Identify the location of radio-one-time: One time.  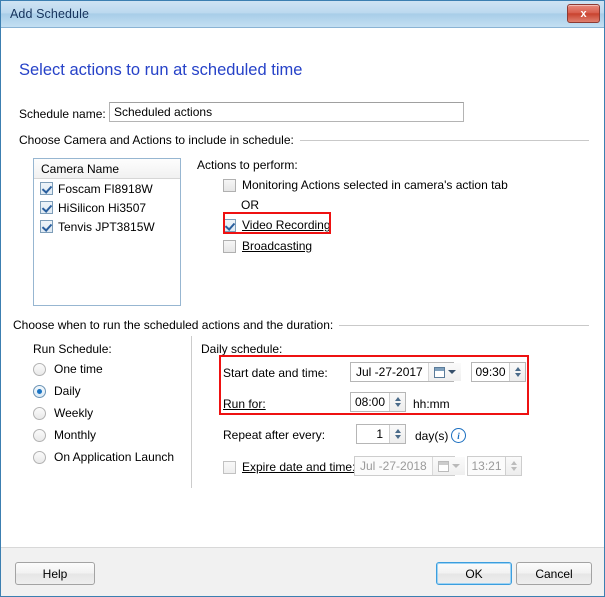
(68, 369).